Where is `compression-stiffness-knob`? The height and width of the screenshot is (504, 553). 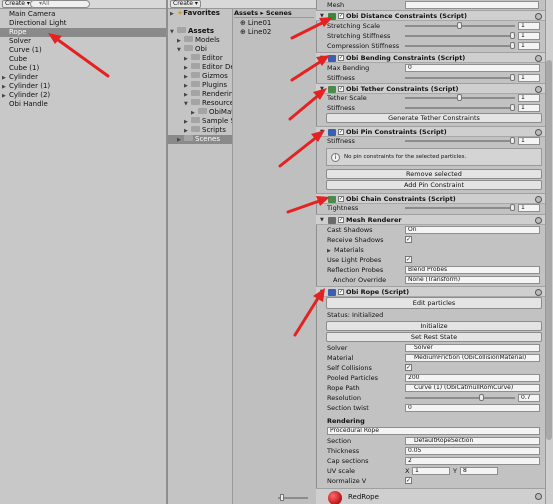
compression-stiffness-knob is located at coordinates (512, 45).